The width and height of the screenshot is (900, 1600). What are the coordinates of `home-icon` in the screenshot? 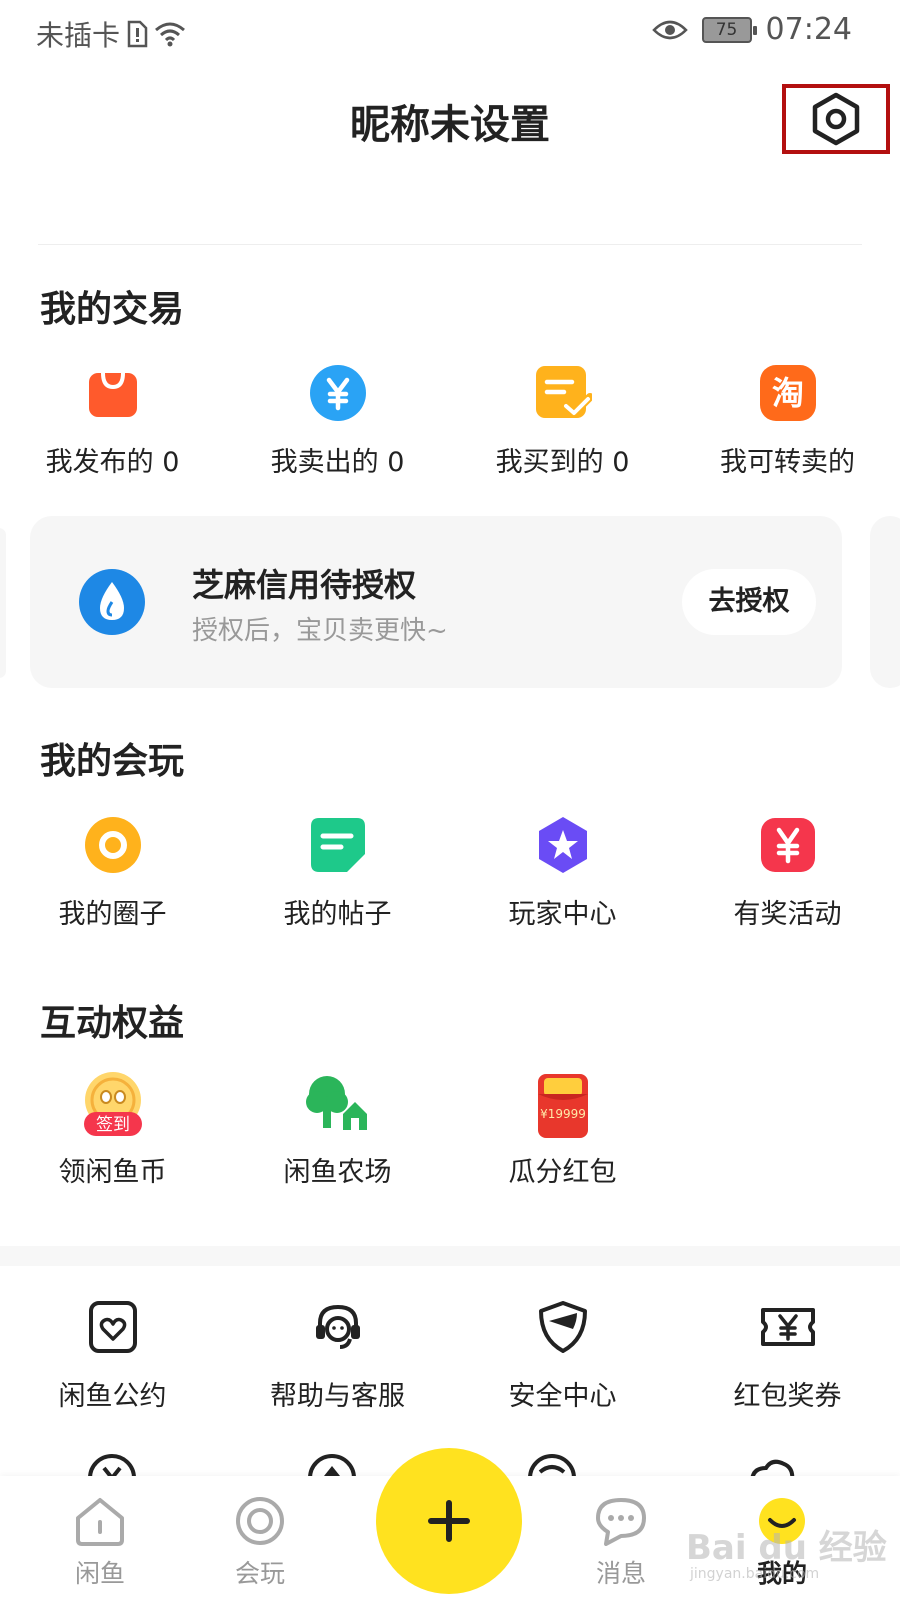 It's located at (100, 1522).